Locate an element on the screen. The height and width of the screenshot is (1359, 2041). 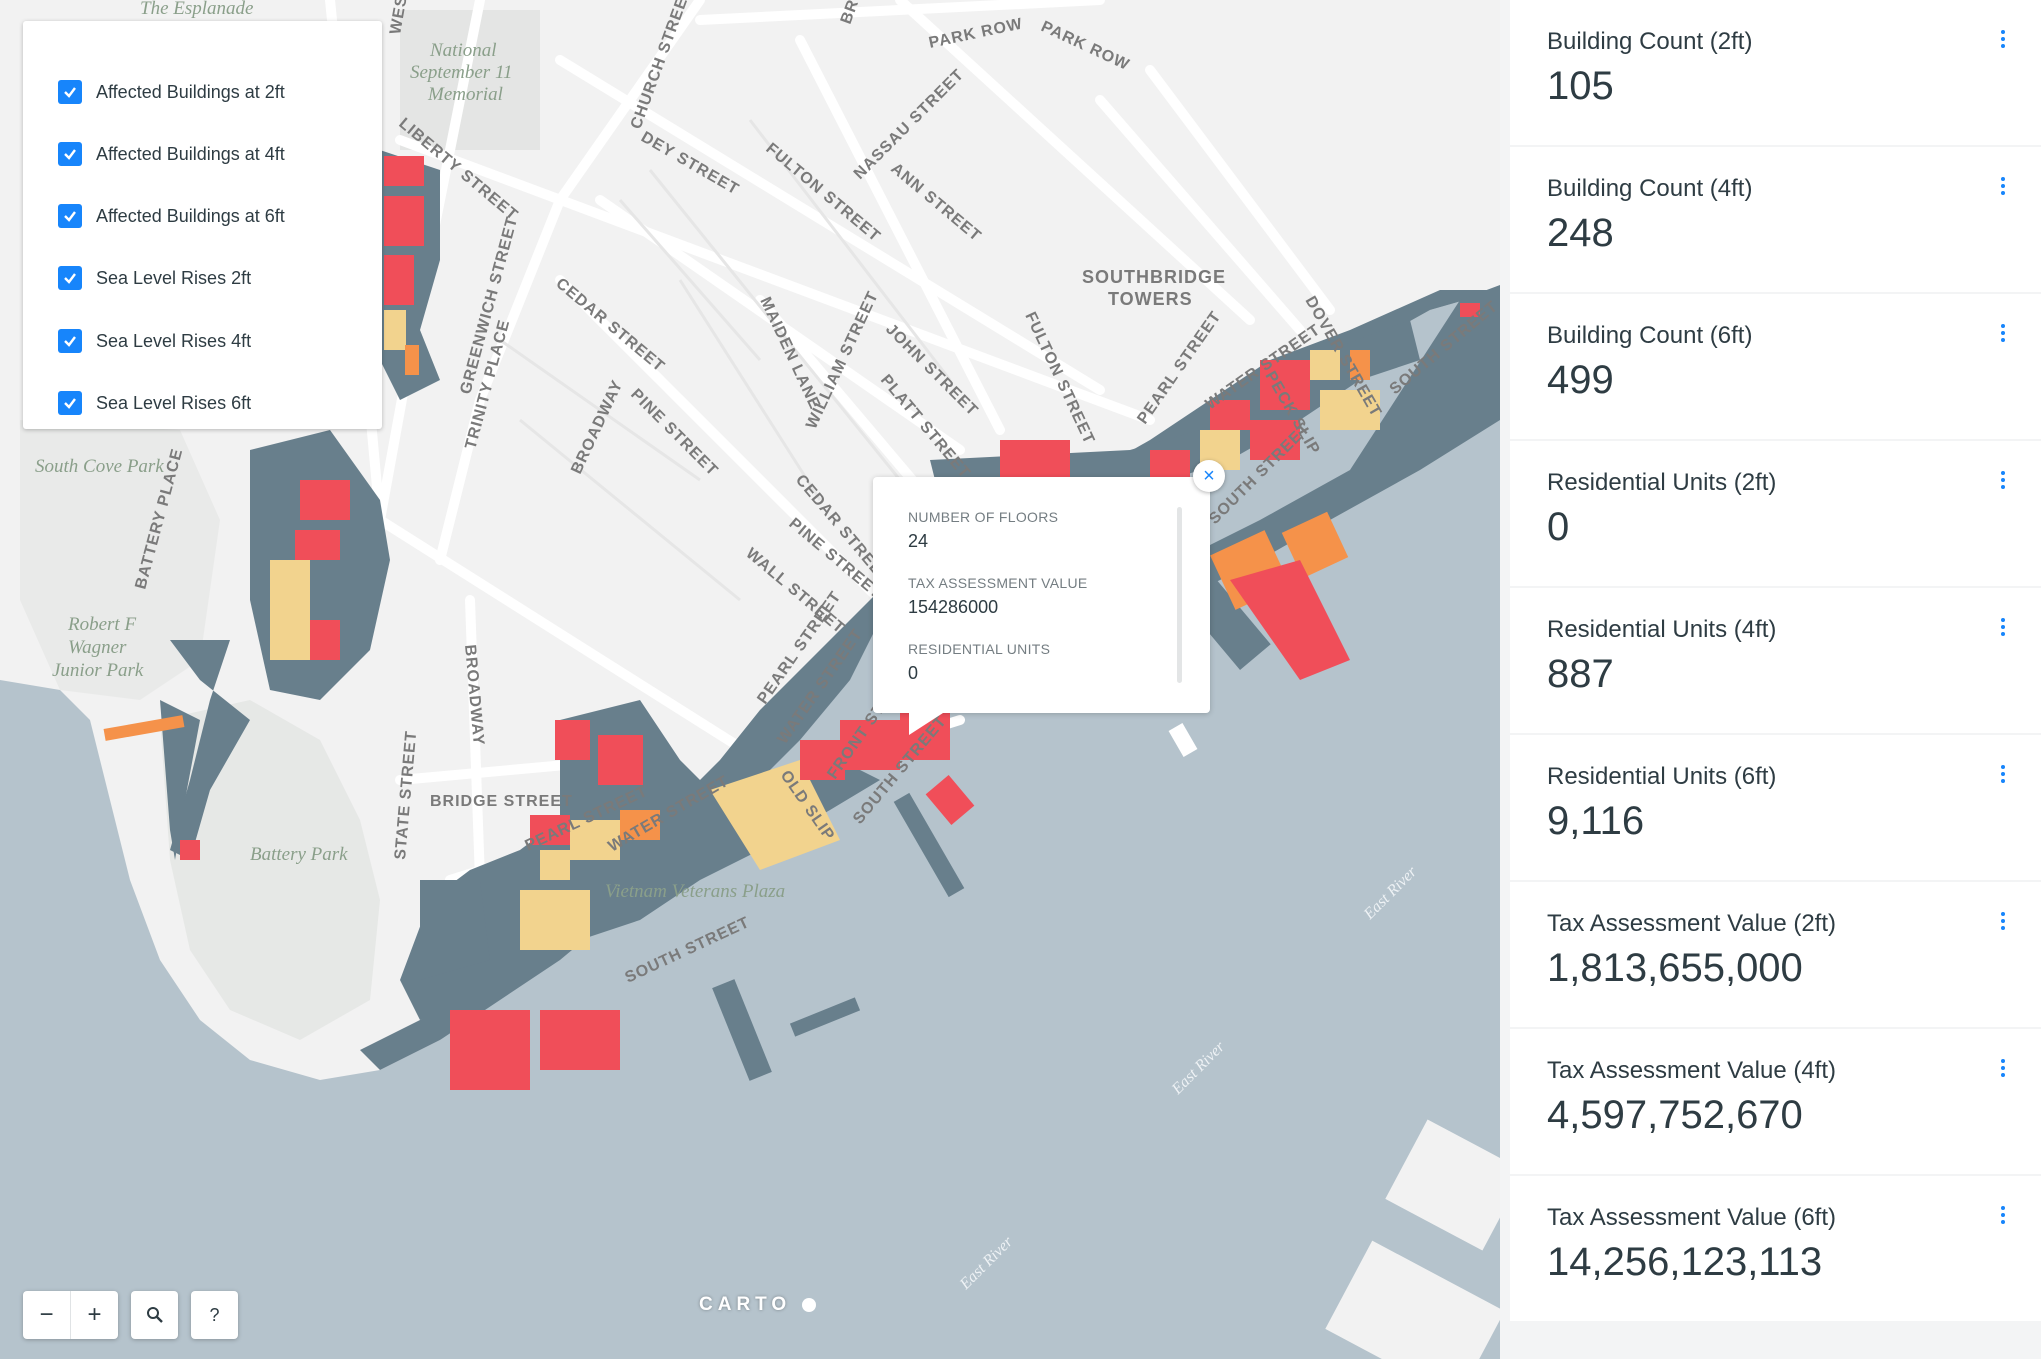
svg-text: Wagner is located at coordinates (97, 647).